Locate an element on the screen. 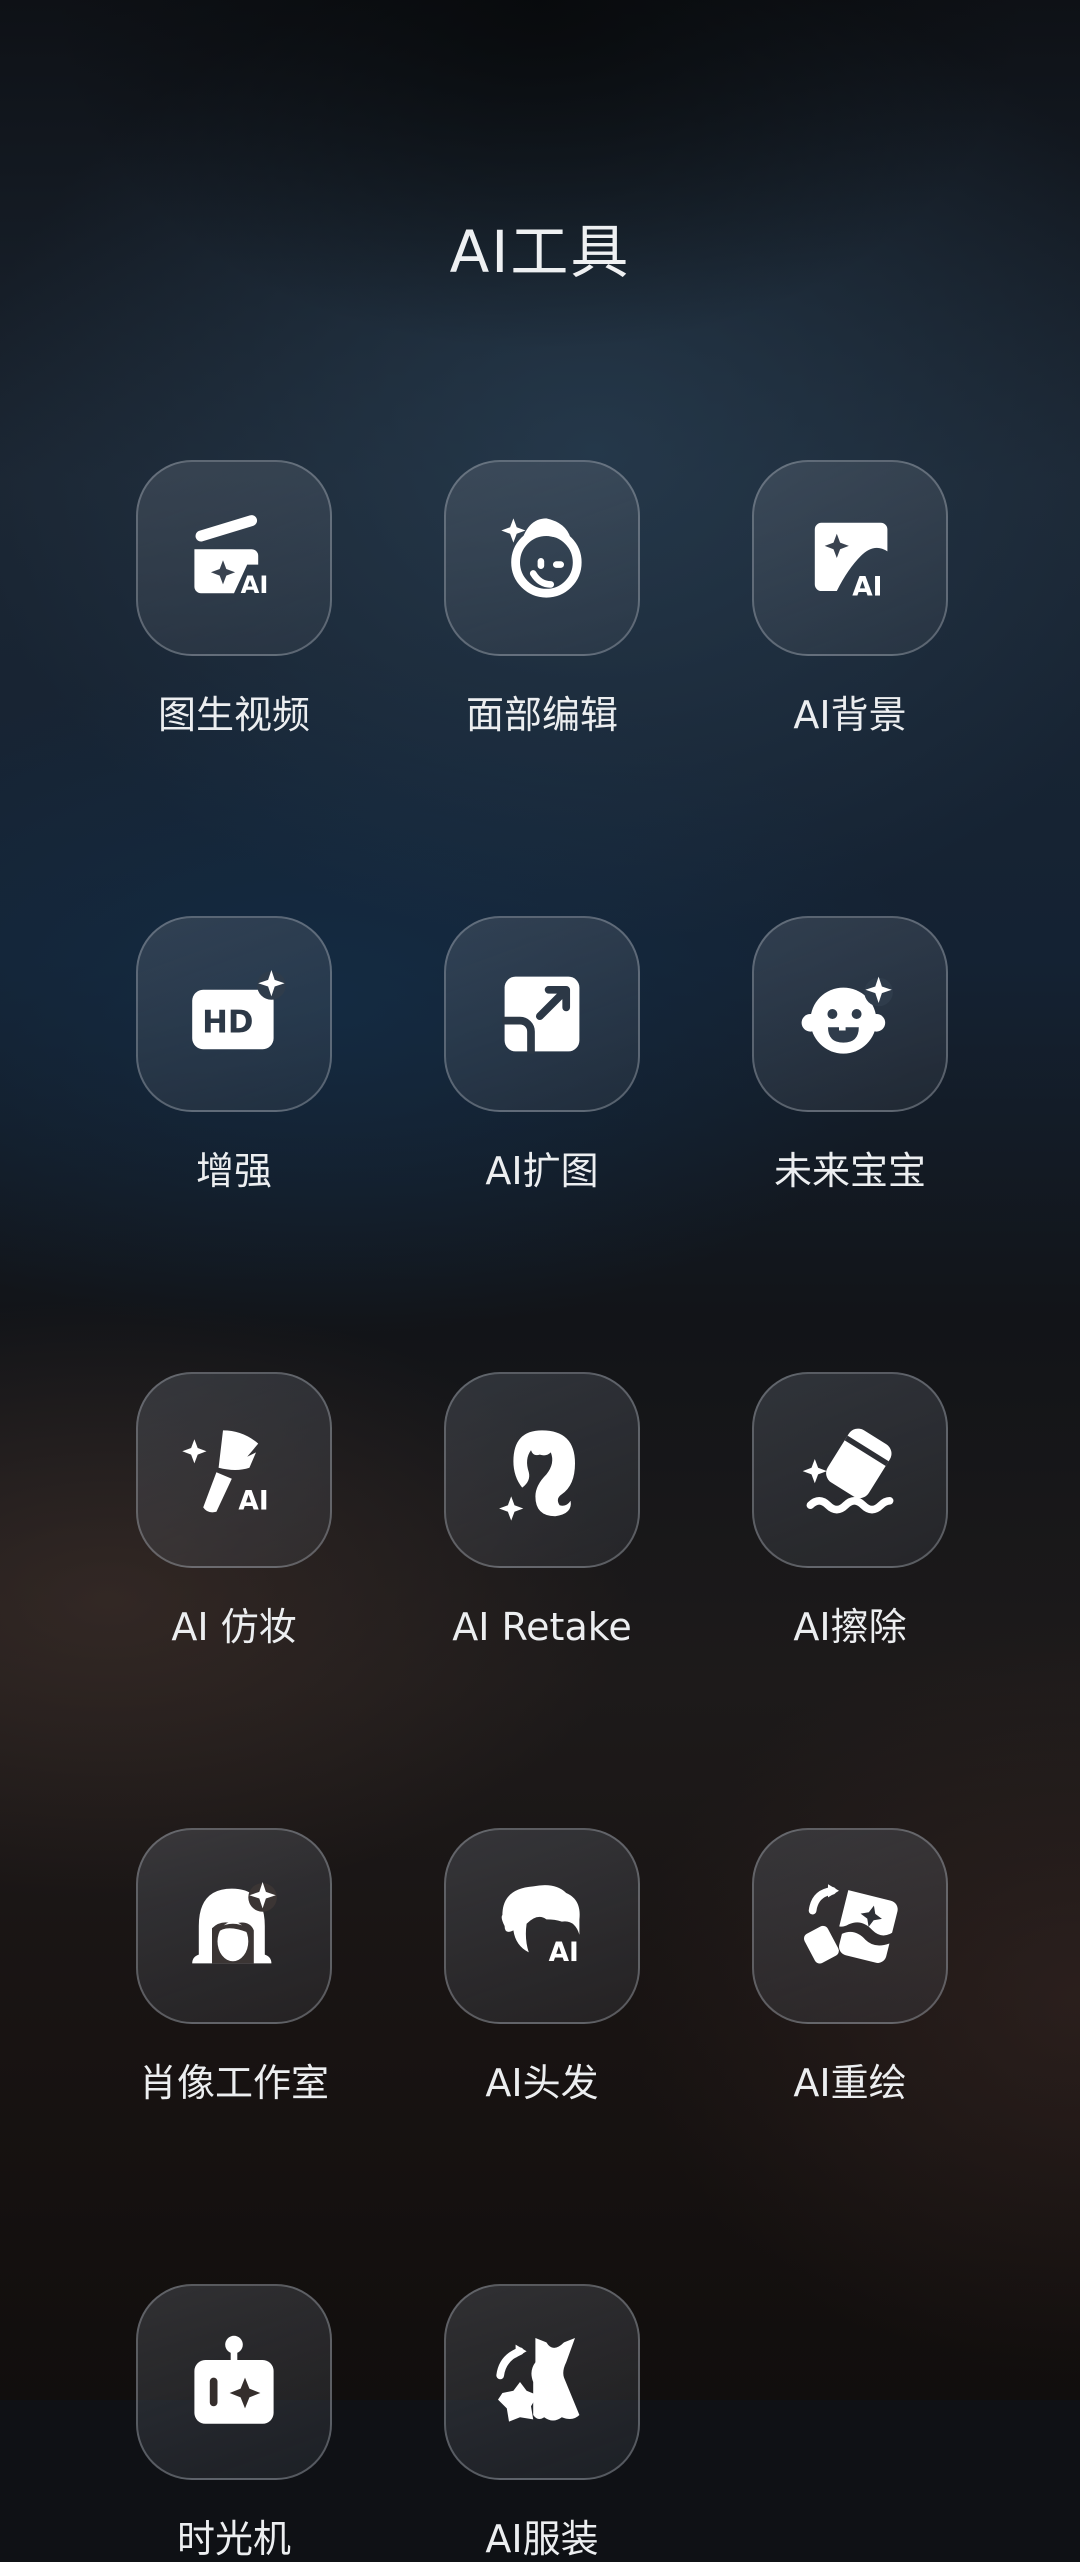  tool-label: 图生视频 is located at coordinates (233, 715).